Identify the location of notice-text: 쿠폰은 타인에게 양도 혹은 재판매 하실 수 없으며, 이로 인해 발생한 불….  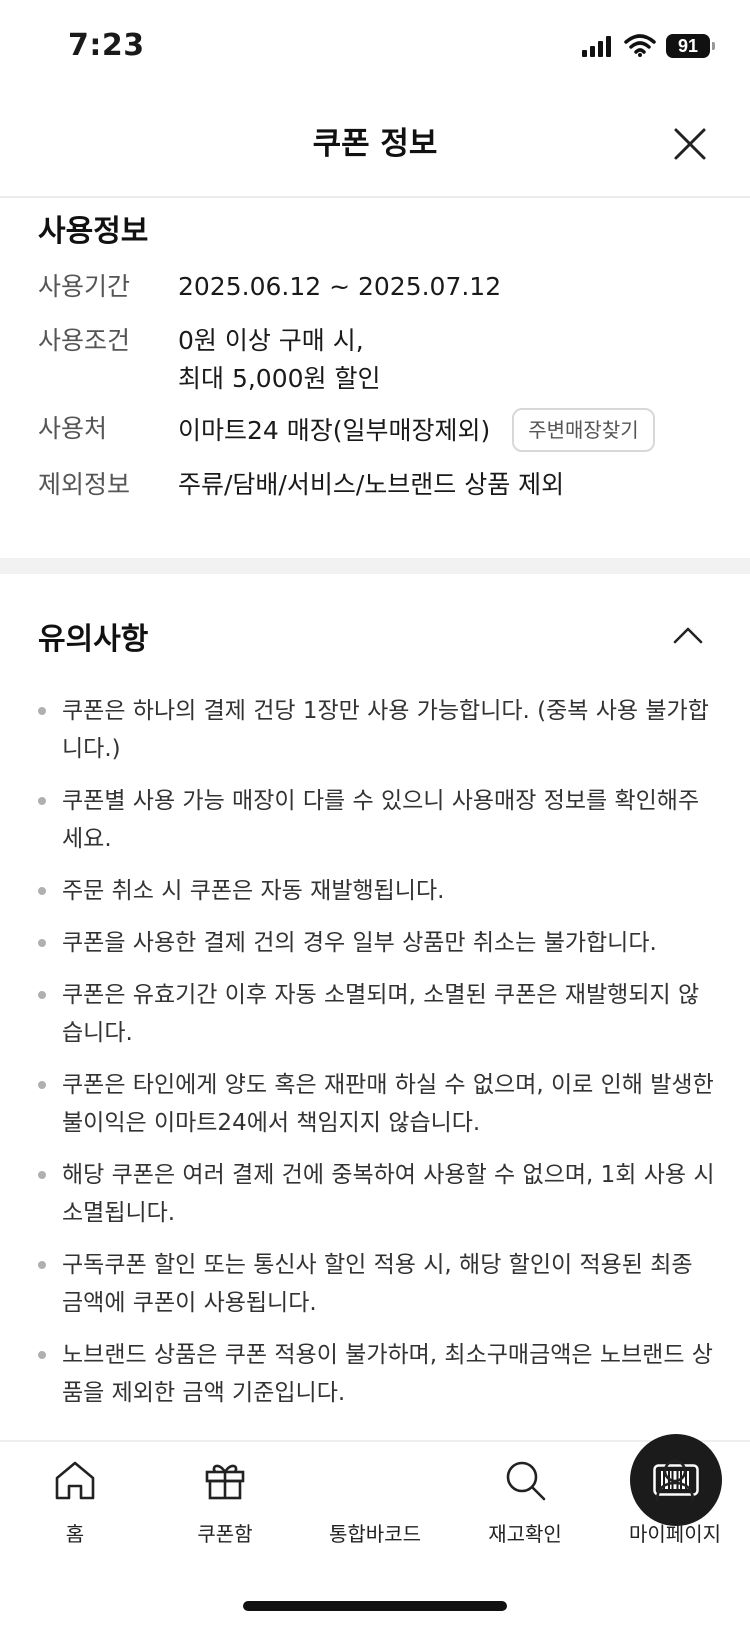
(388, 1104).